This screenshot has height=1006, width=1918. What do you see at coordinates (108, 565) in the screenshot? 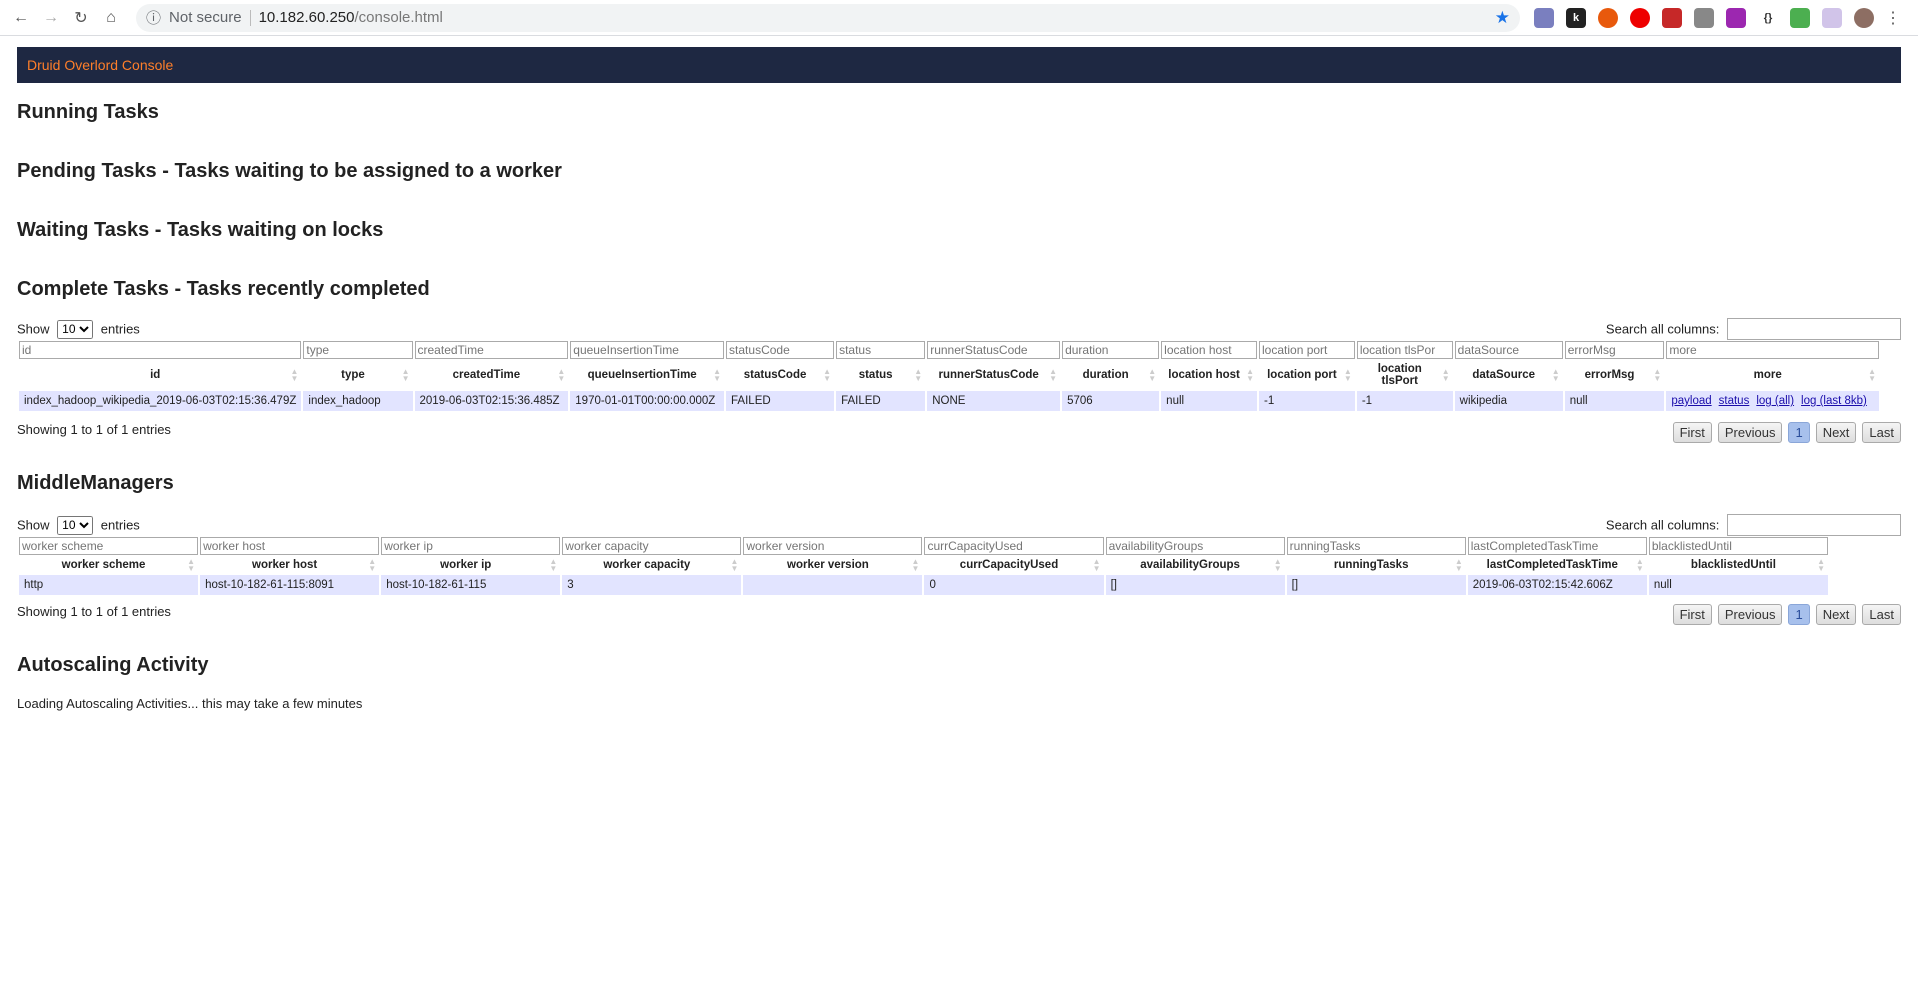
I see `column-header: worker scheme ▲ ▼` at bounding box center [108, 565].